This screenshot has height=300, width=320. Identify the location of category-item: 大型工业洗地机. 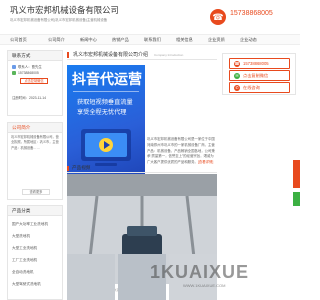
(24, 248).